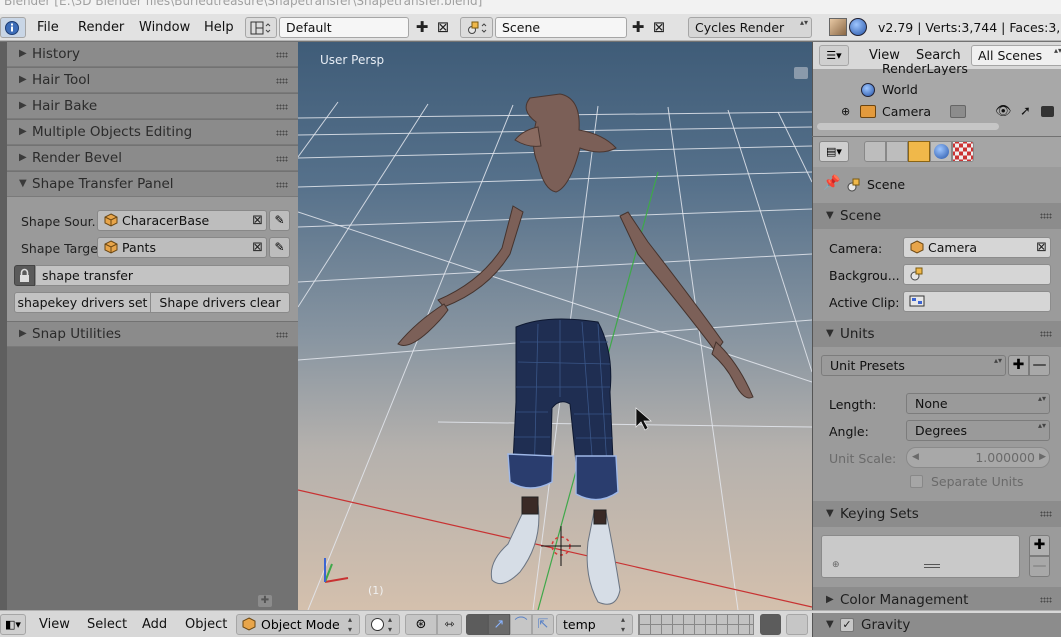 The width and height of the screenshot is (1061, 637). I want to click on outliner-row-renderlayers: RenderLayers, so click(937, 67).